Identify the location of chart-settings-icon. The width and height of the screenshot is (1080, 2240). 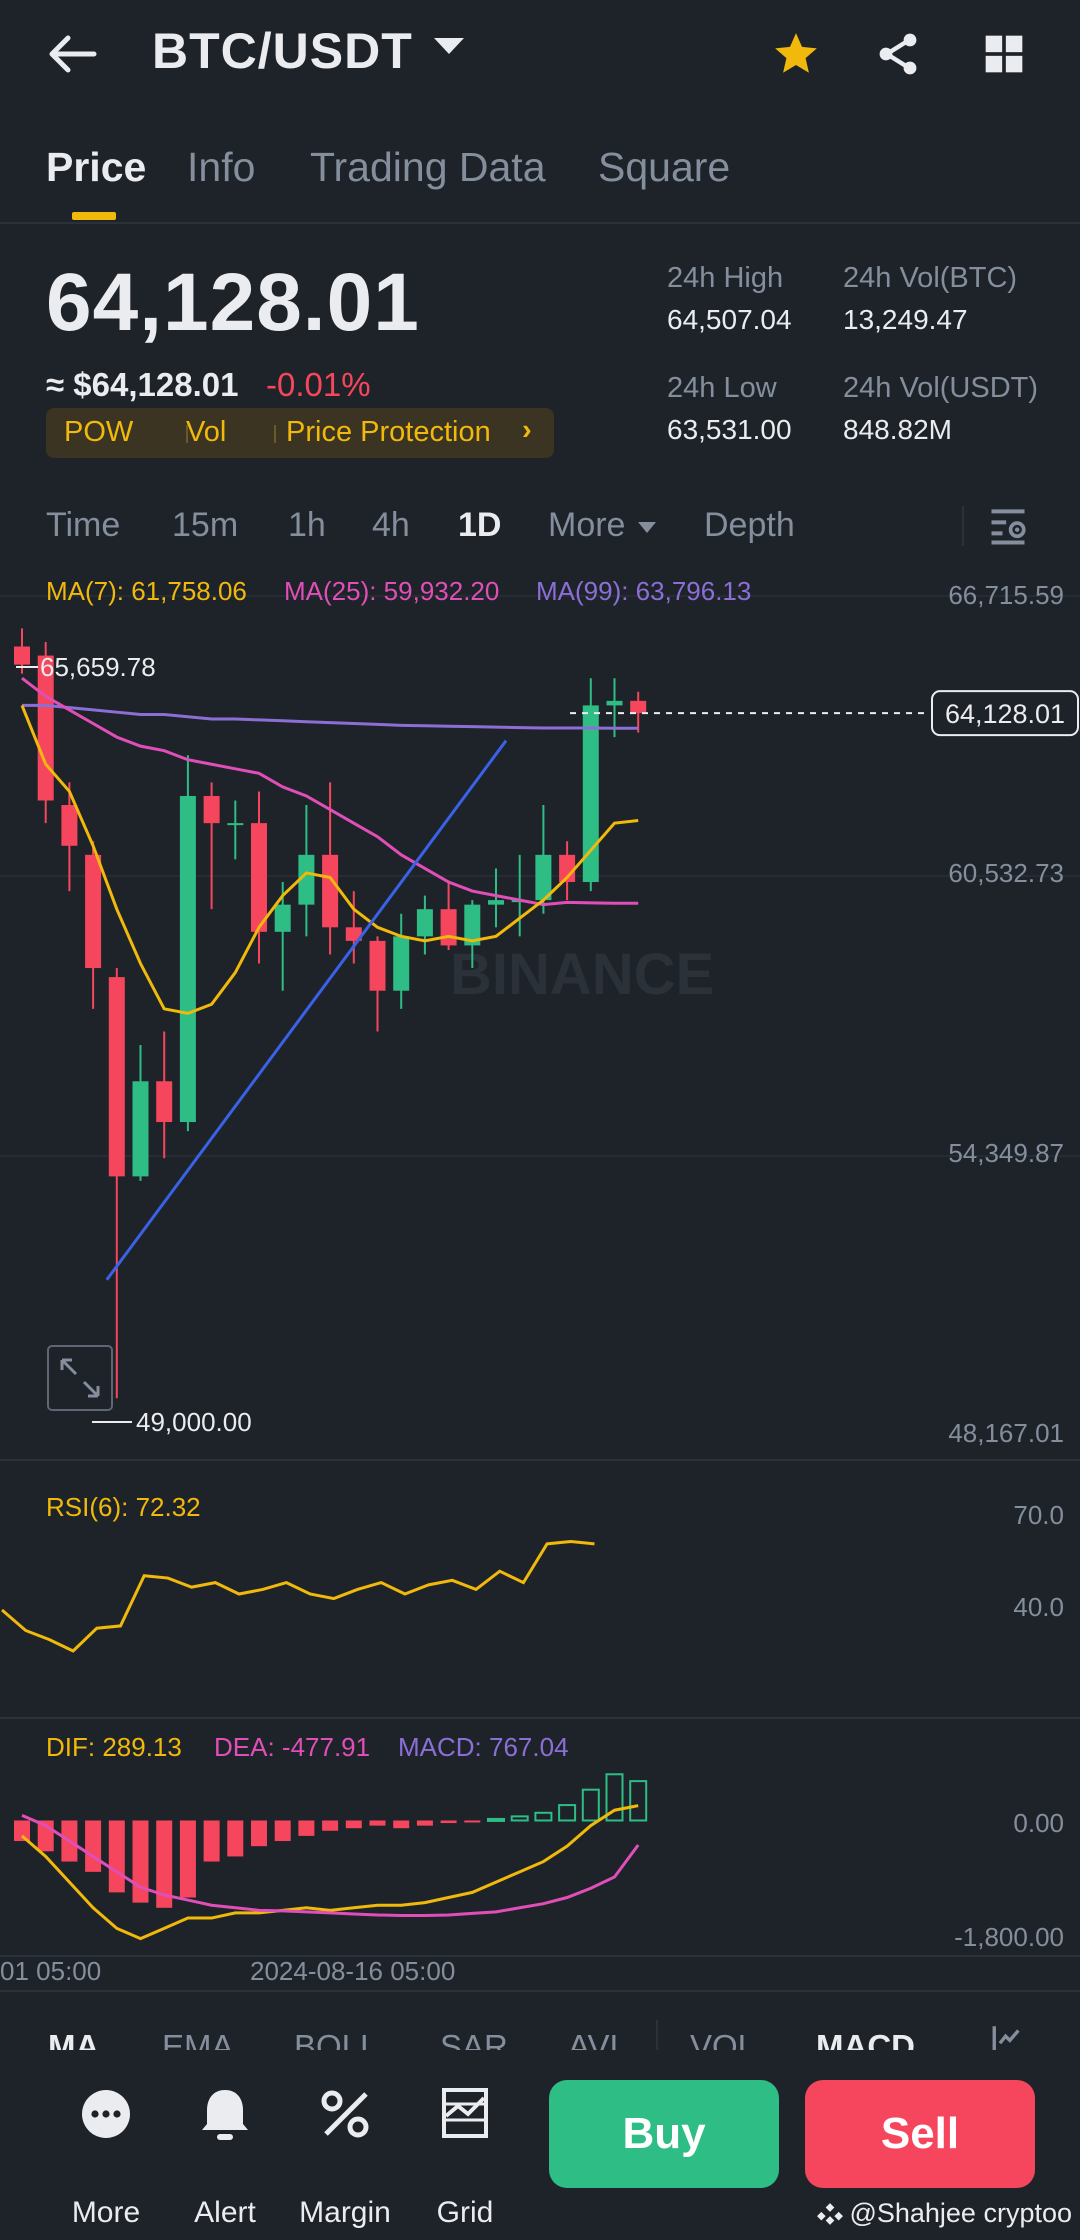
(1008, 528).